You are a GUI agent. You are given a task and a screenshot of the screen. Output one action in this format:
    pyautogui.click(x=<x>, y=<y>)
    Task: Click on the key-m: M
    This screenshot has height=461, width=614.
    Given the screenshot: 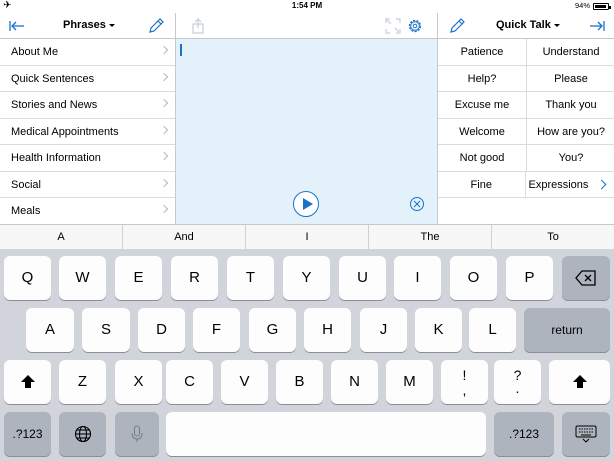 What is the action you would take?
    pyautogui.click(x=409, y=382)
    